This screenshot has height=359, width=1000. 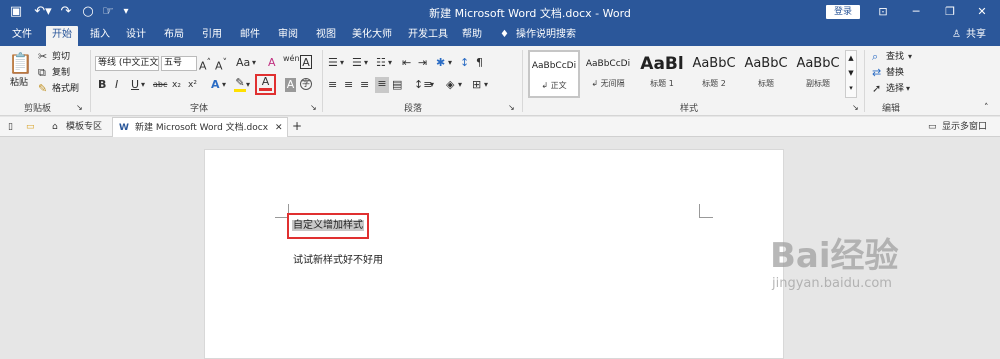 What do you see at coordinates (55, 127) in the screenshot?
I see `home-icon: ⌂` at bounding box center [55, 127].